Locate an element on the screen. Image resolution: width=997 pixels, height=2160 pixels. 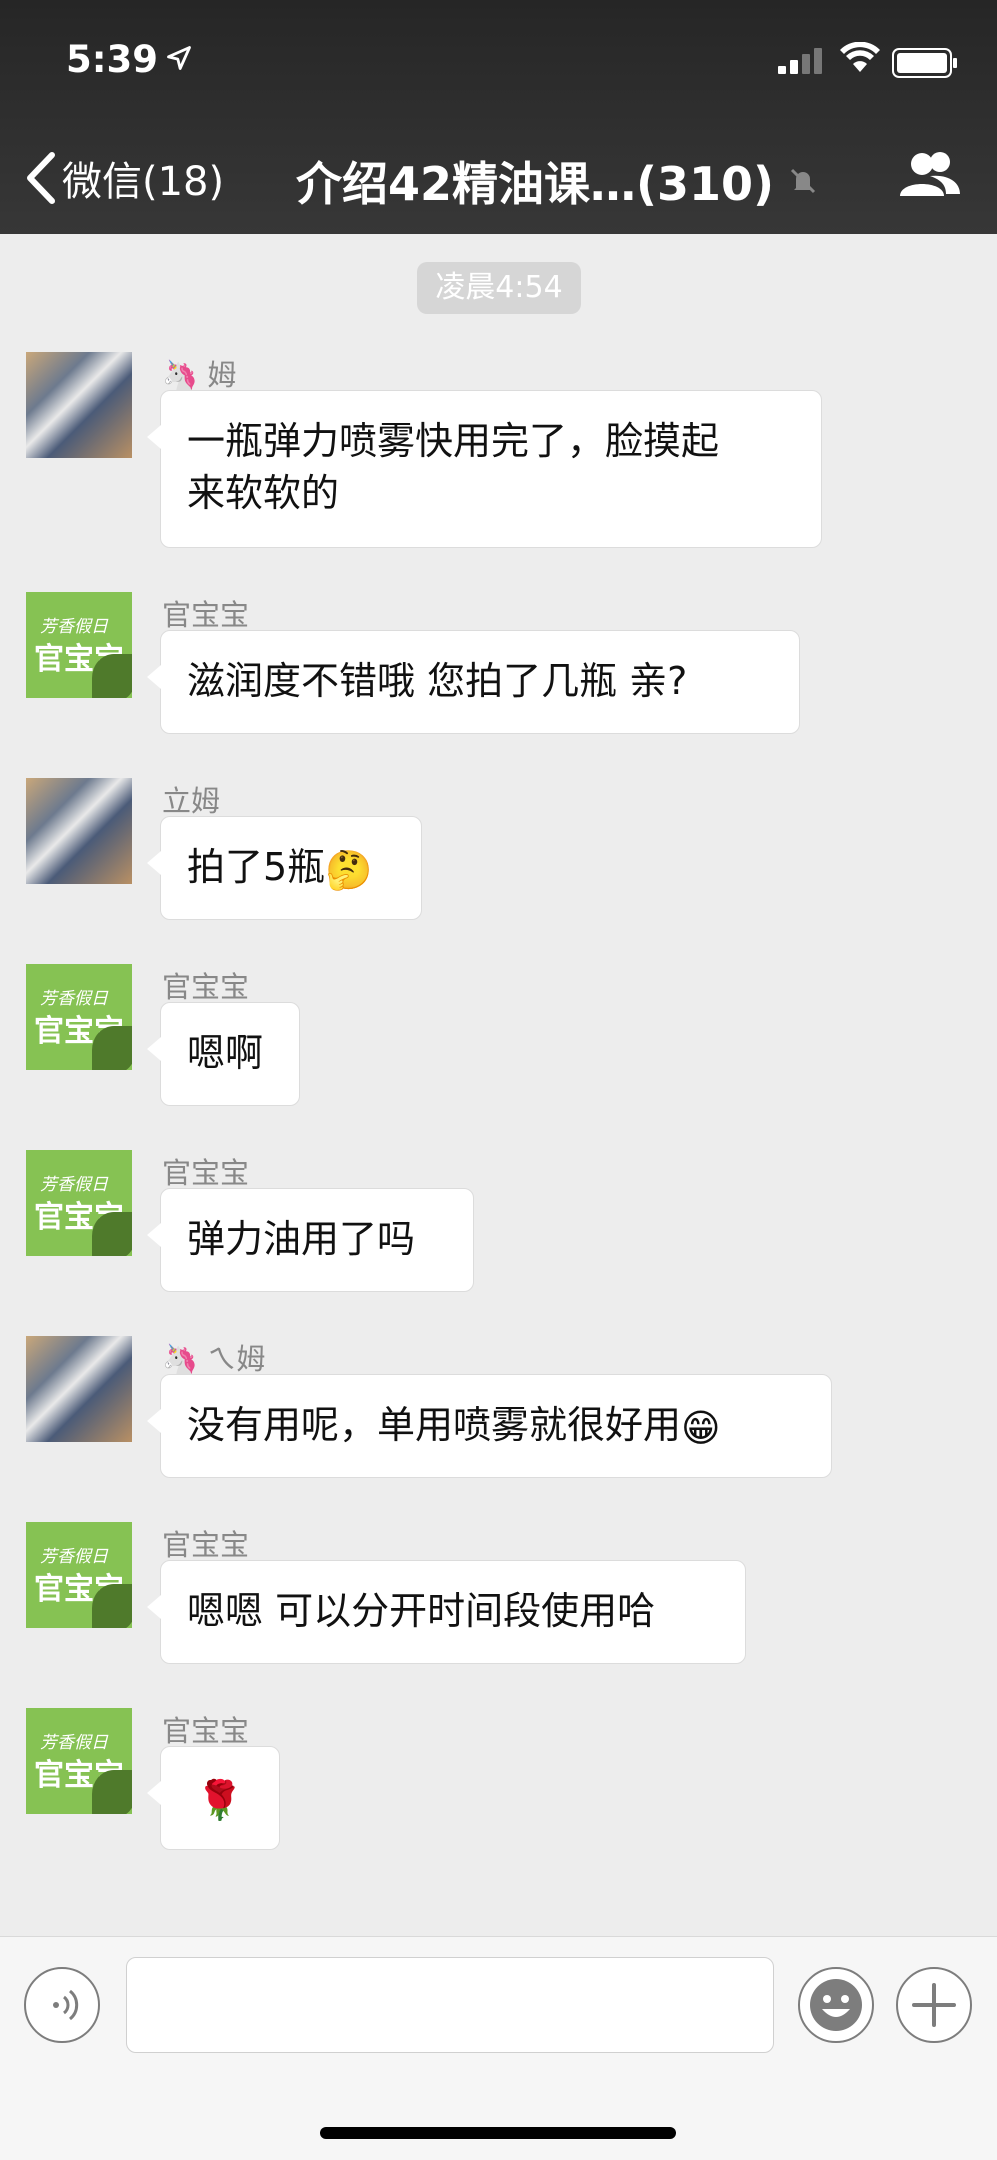
message-text: 一瓶弹力喷雾快用完了，脸摸起 is located at coordinates (453, 441).